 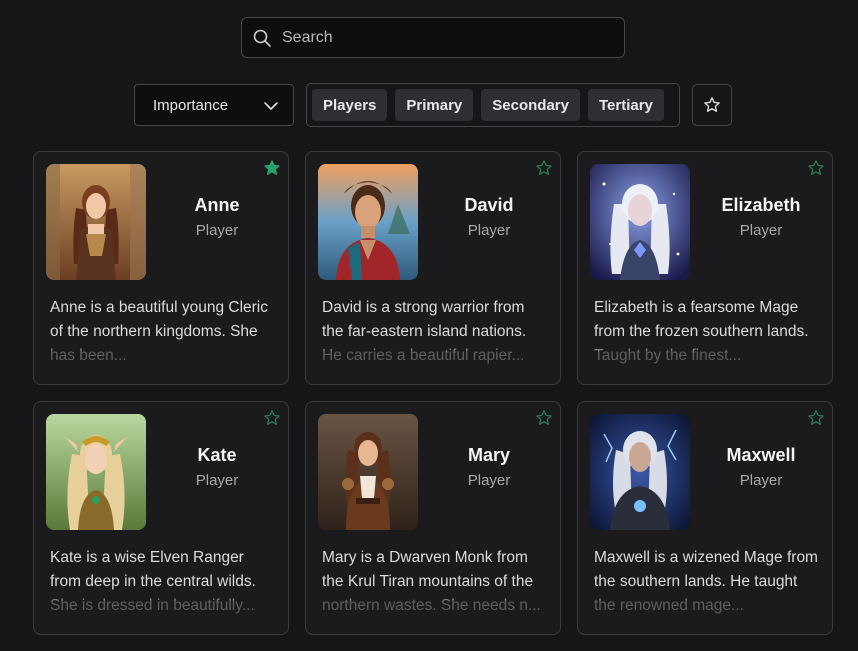 What do you see at coordinates (489, 455) in the screenshot?
I see `character-name: Mary` at bounding box center [489, 455].